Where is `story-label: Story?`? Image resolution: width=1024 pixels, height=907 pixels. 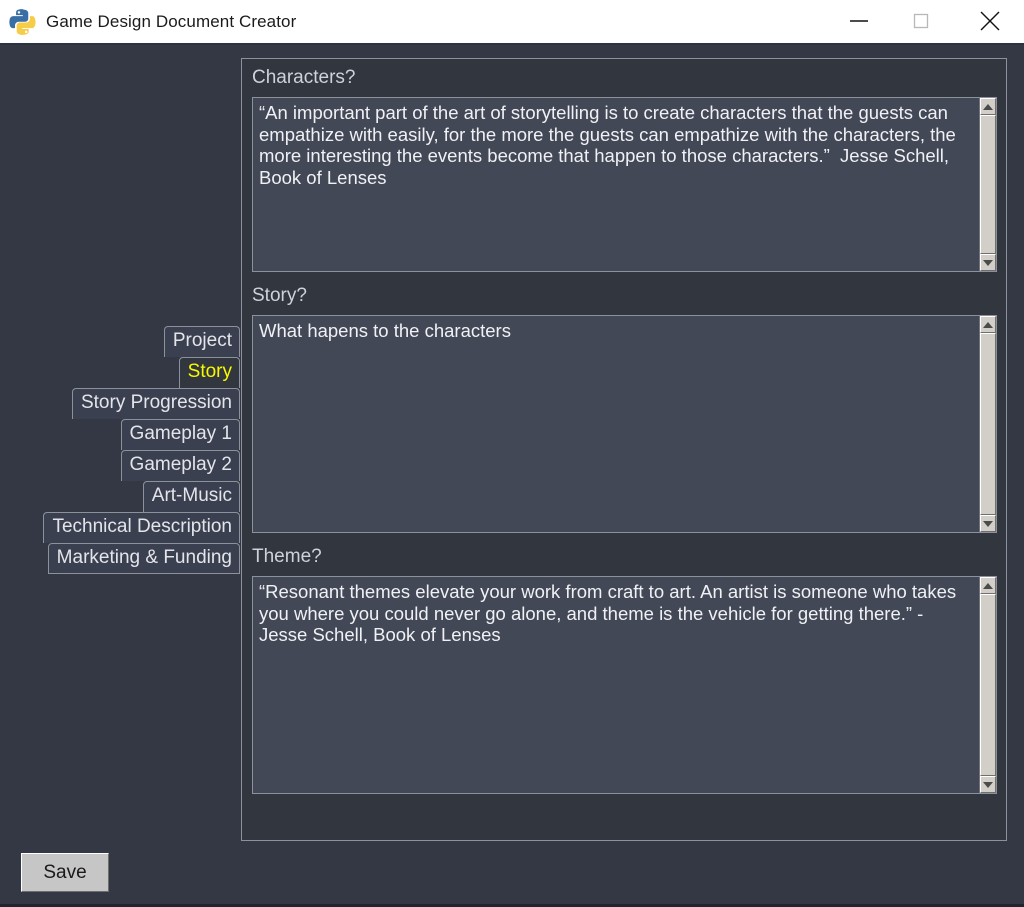 story-label: Story? is located at coordinates (279, 295).